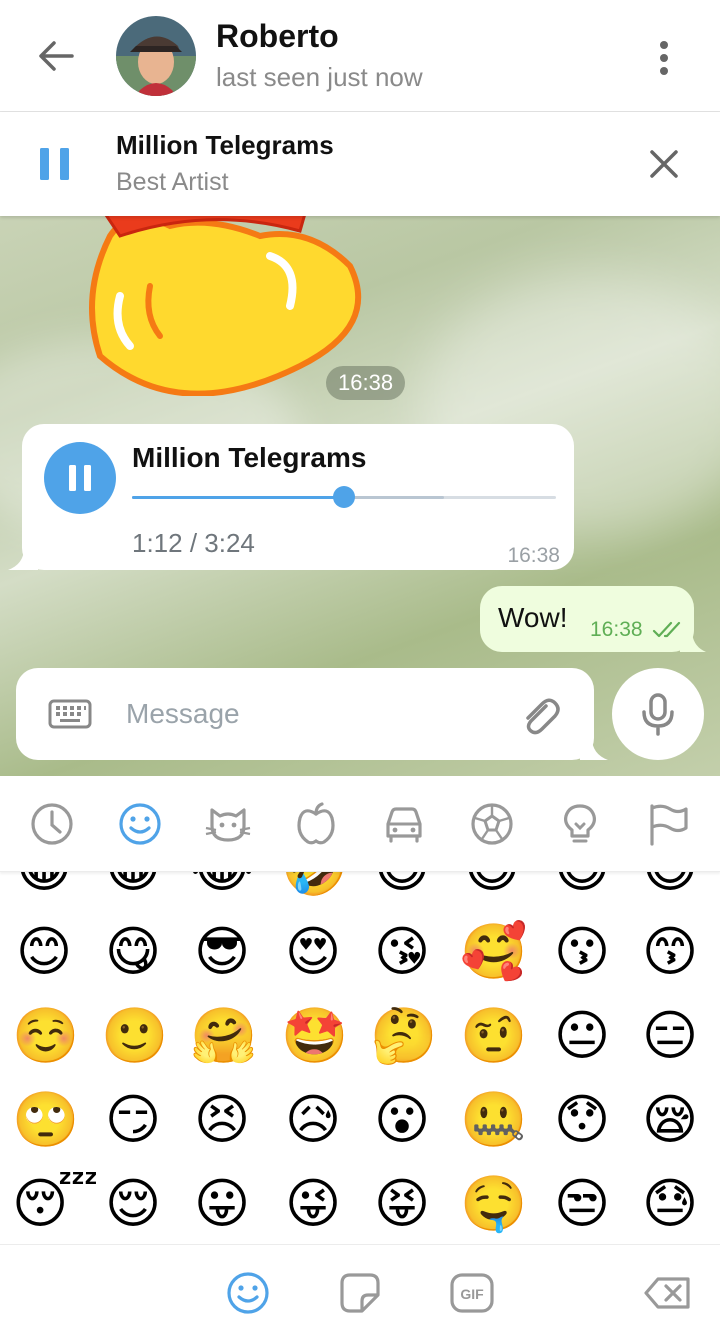 This screenshot has width=720, height=1340. Describe the element at coordinates (360, 898) in the screenshot. I see `emoji-row: 😀 😁 😂 🤣 😃 😄 😅 😆` at that location.